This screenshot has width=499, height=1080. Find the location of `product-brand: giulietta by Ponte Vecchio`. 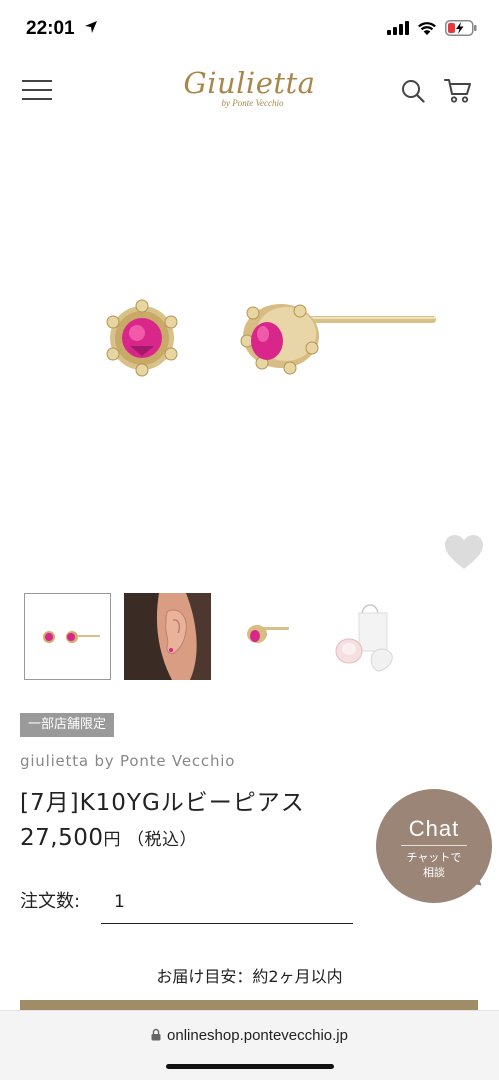

product-brand: giulietta by Ponte Vecchio is located at coordinates (127, 761).